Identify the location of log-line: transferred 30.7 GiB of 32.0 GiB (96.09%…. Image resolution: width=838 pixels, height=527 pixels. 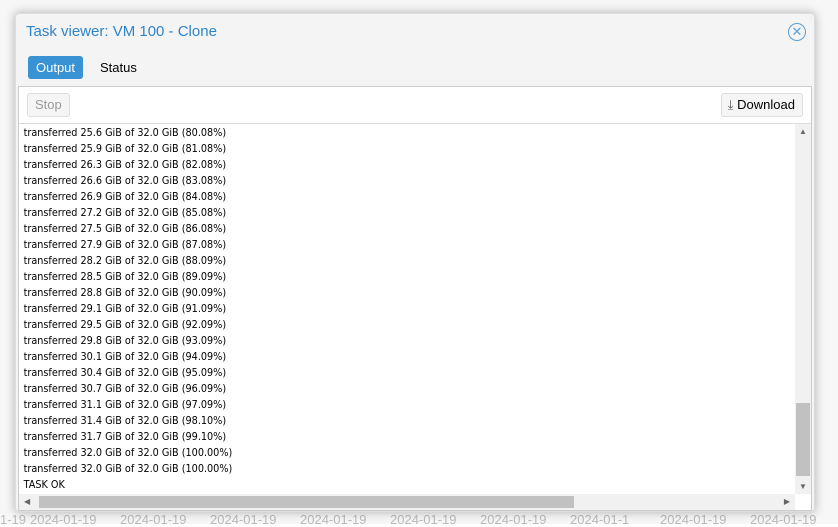
(125, 389).